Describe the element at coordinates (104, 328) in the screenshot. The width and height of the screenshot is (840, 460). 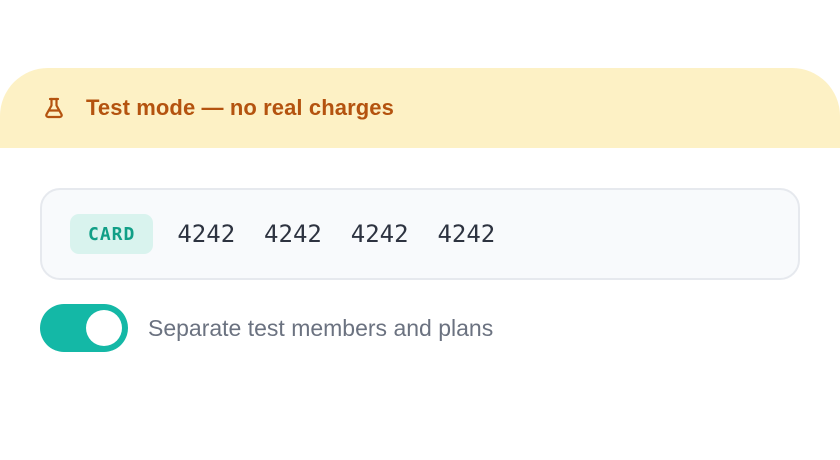
I see `toggle-knob` at that location.